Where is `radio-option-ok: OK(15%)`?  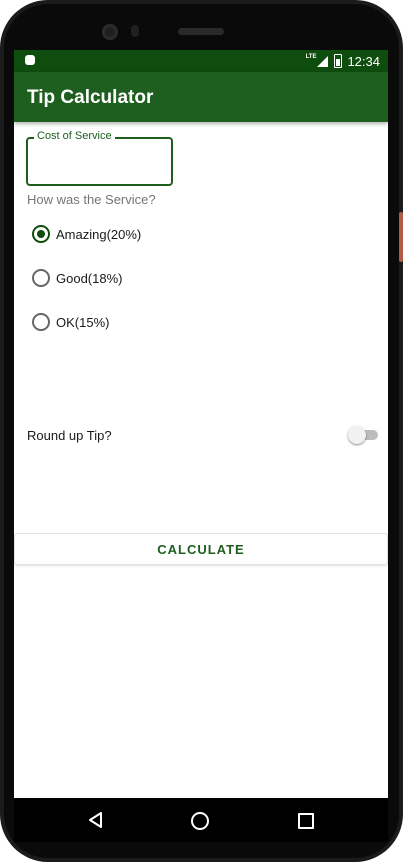
radio-option-ok: OK(15%) is located at coordinates (70, 322).